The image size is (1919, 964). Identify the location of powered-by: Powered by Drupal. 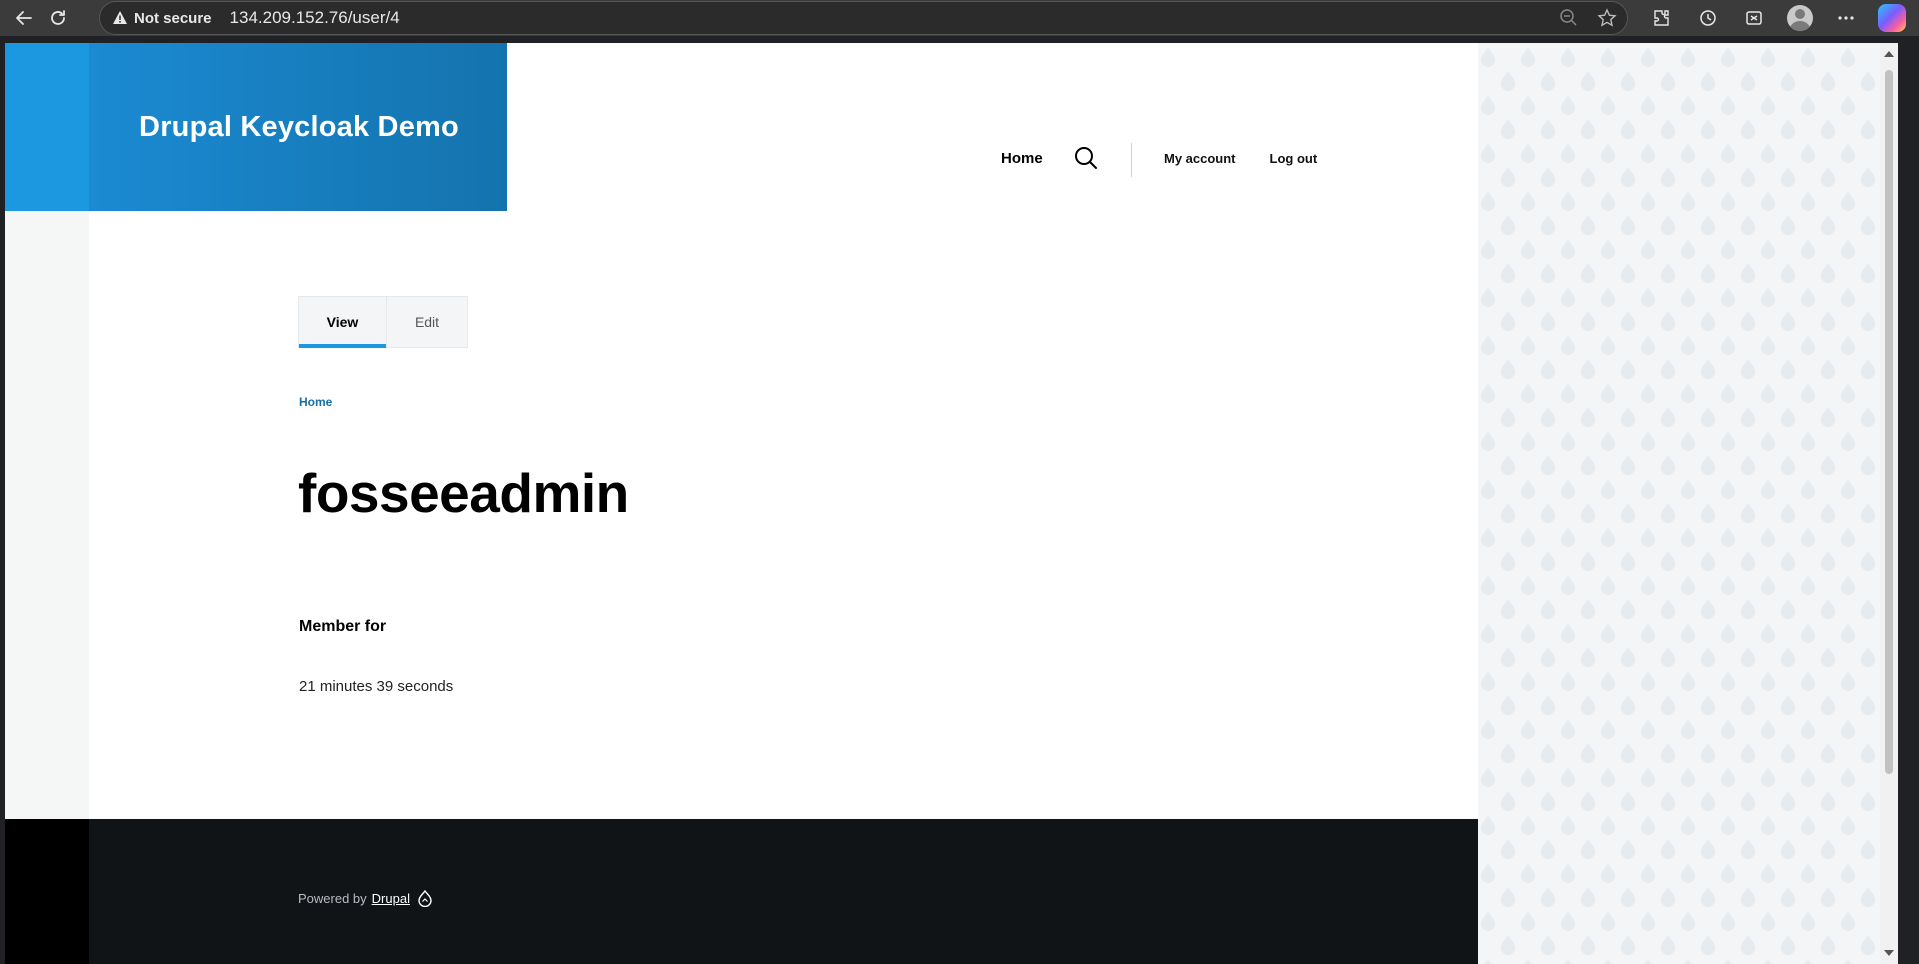
(365, 898).